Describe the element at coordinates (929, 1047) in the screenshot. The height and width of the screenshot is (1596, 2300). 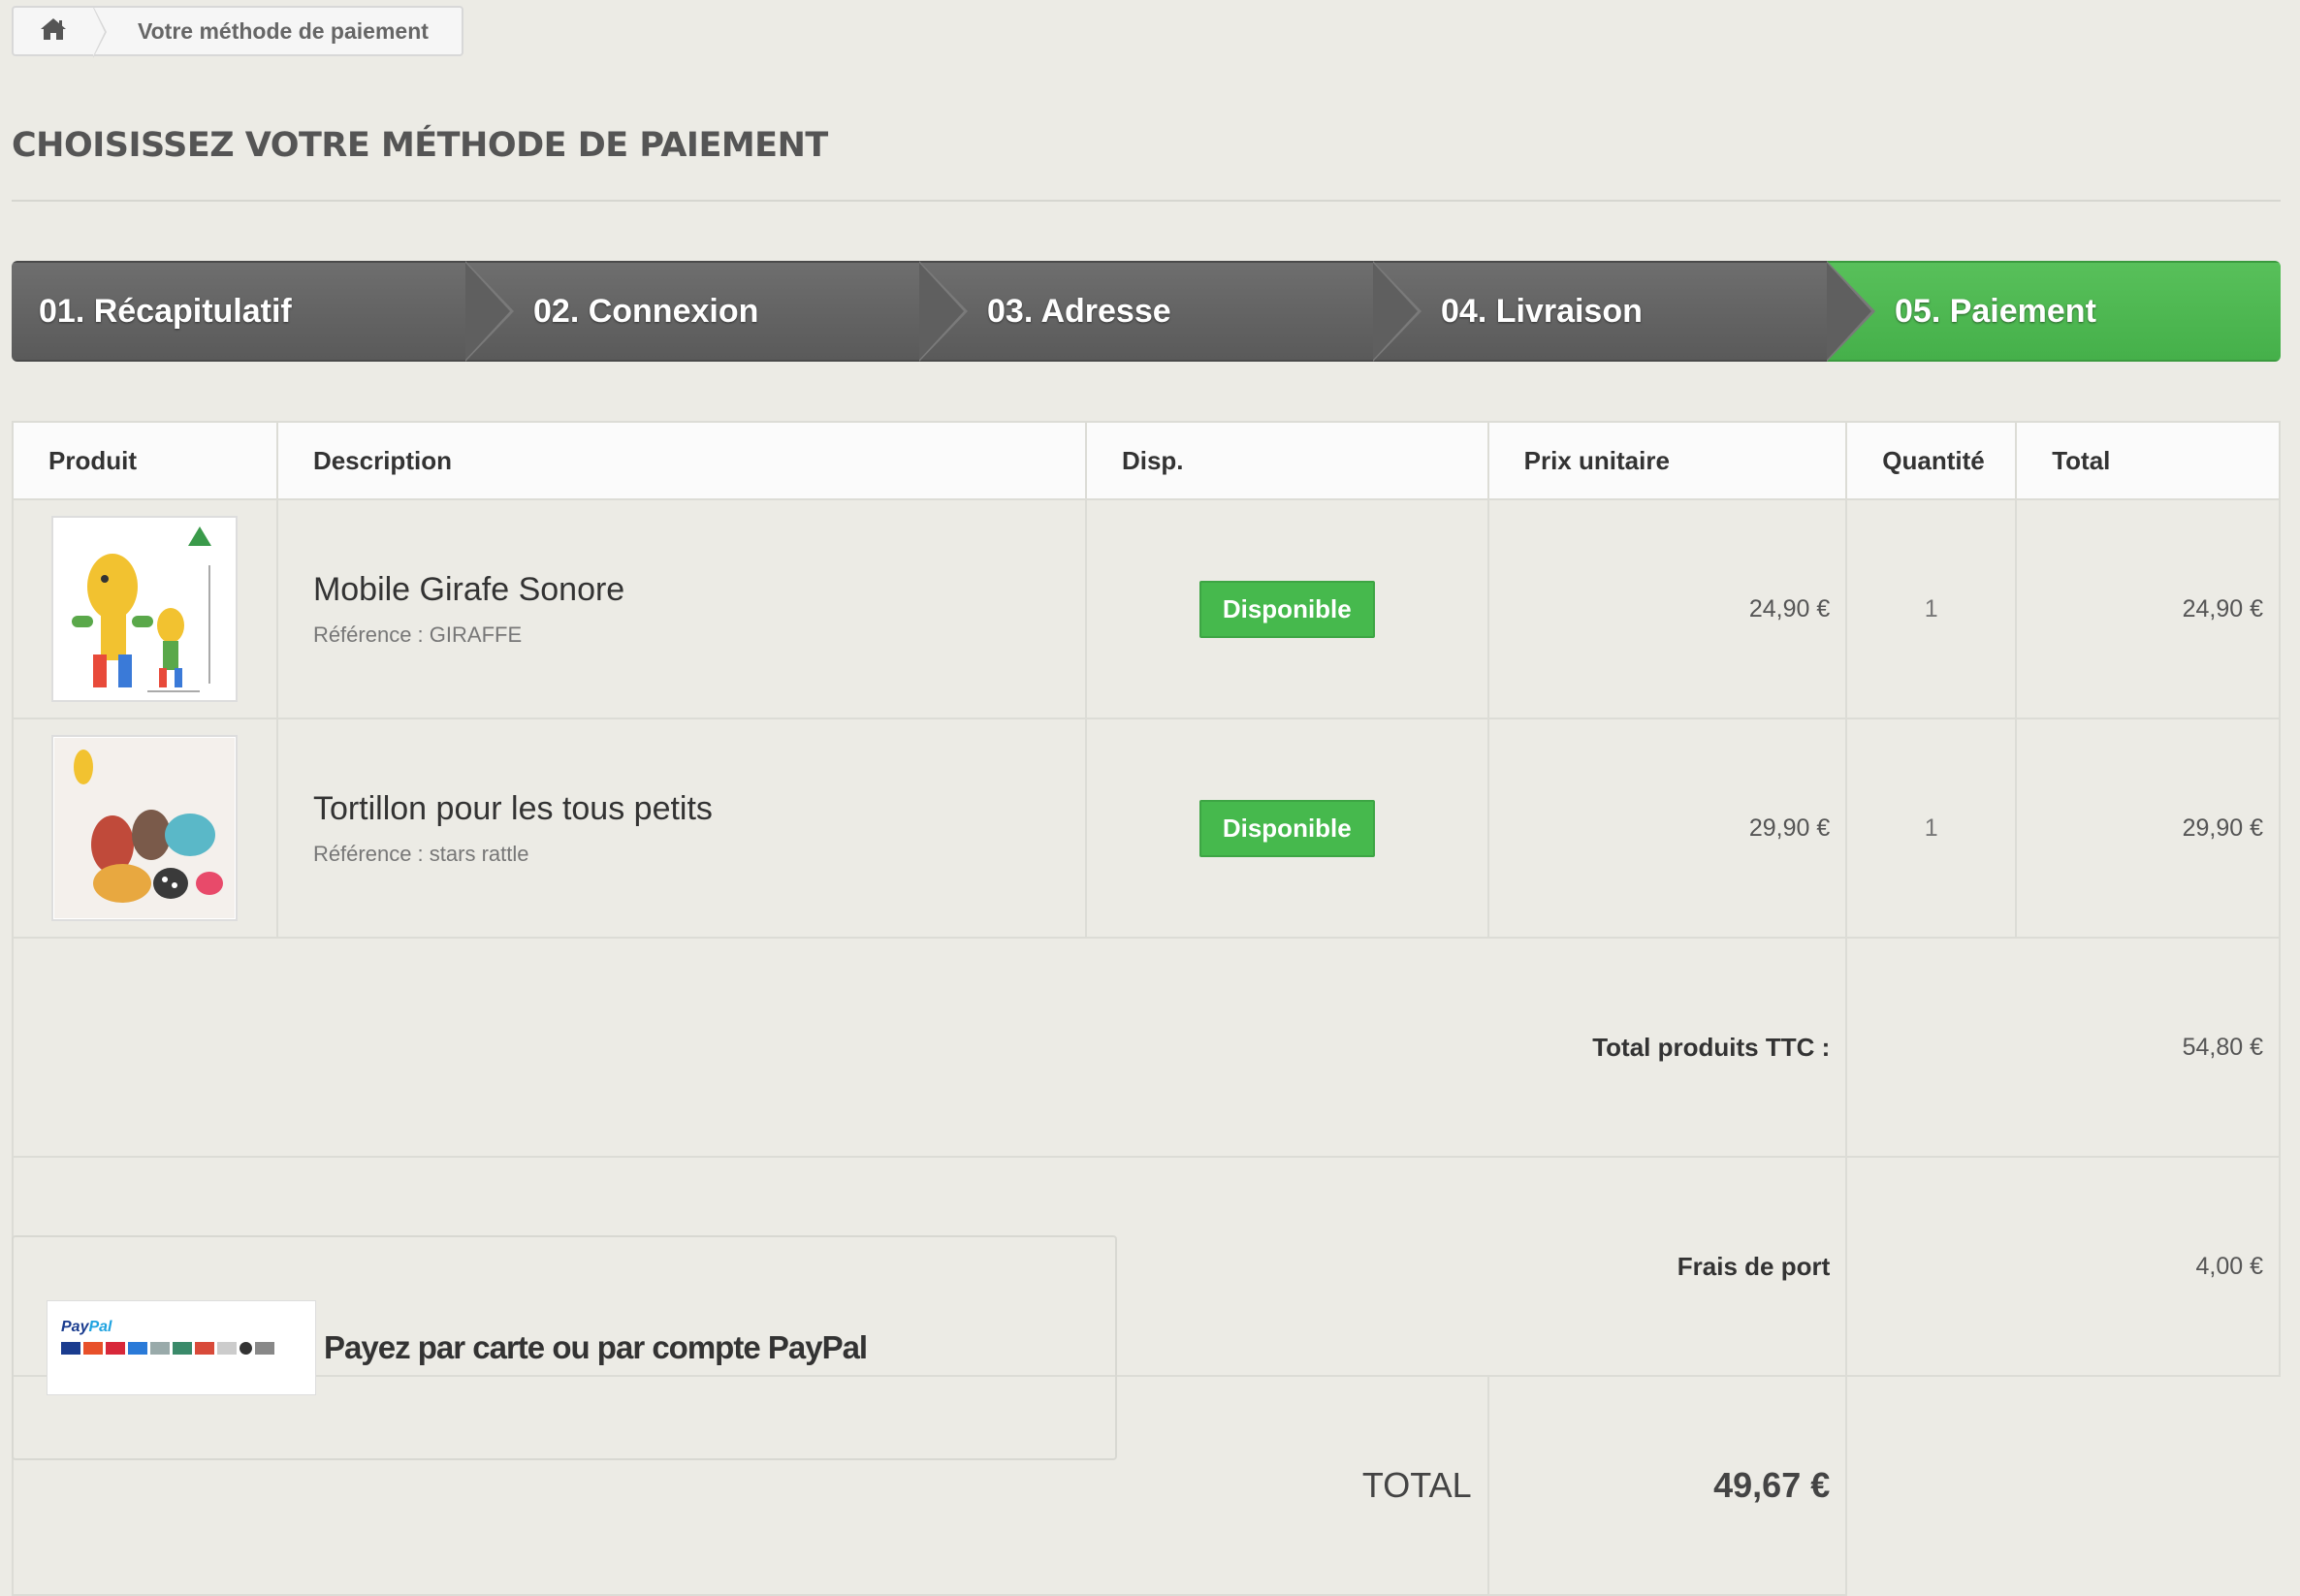
I see `products-total-label: Total produits TTC :` at that location.